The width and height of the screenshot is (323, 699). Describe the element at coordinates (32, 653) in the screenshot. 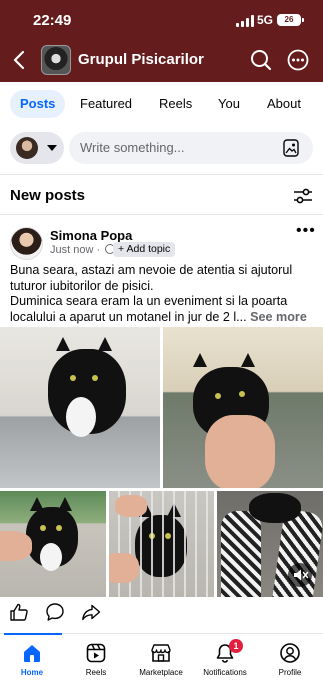

I see `home-icon` at that location.